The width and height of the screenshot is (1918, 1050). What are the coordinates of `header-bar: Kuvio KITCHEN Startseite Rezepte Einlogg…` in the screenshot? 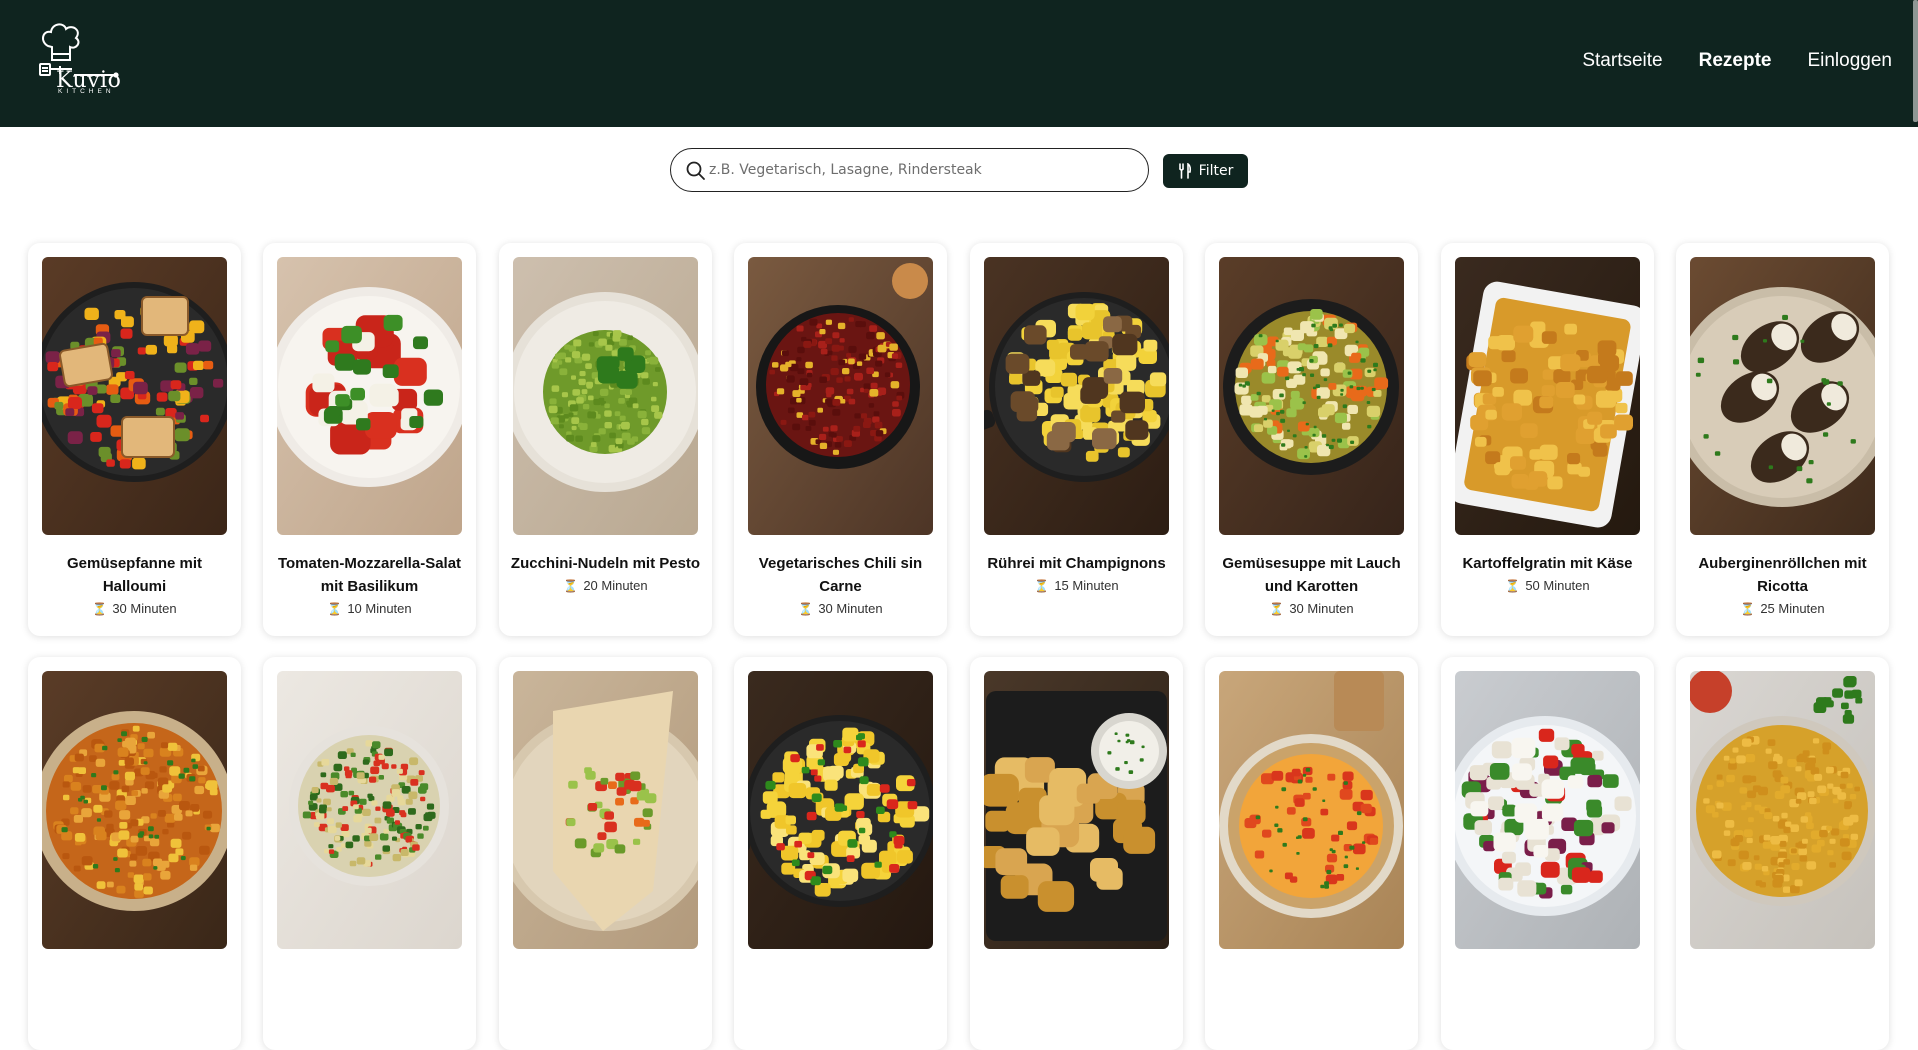 It's located at (959, 63).